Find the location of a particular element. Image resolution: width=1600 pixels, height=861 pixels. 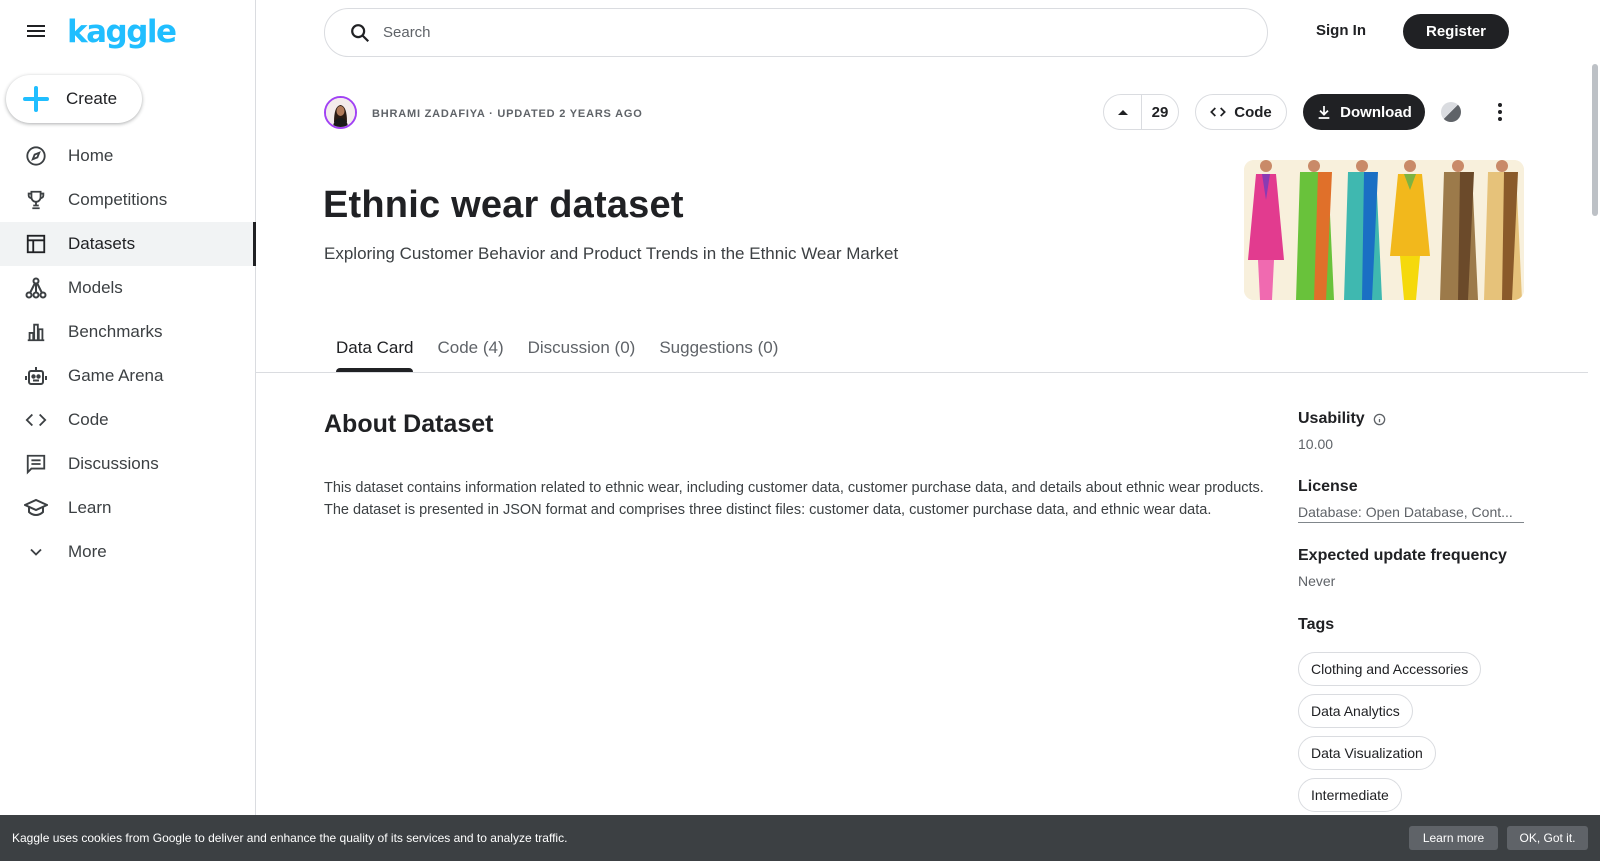

trophy-icon is located at coordinates (36, 200).